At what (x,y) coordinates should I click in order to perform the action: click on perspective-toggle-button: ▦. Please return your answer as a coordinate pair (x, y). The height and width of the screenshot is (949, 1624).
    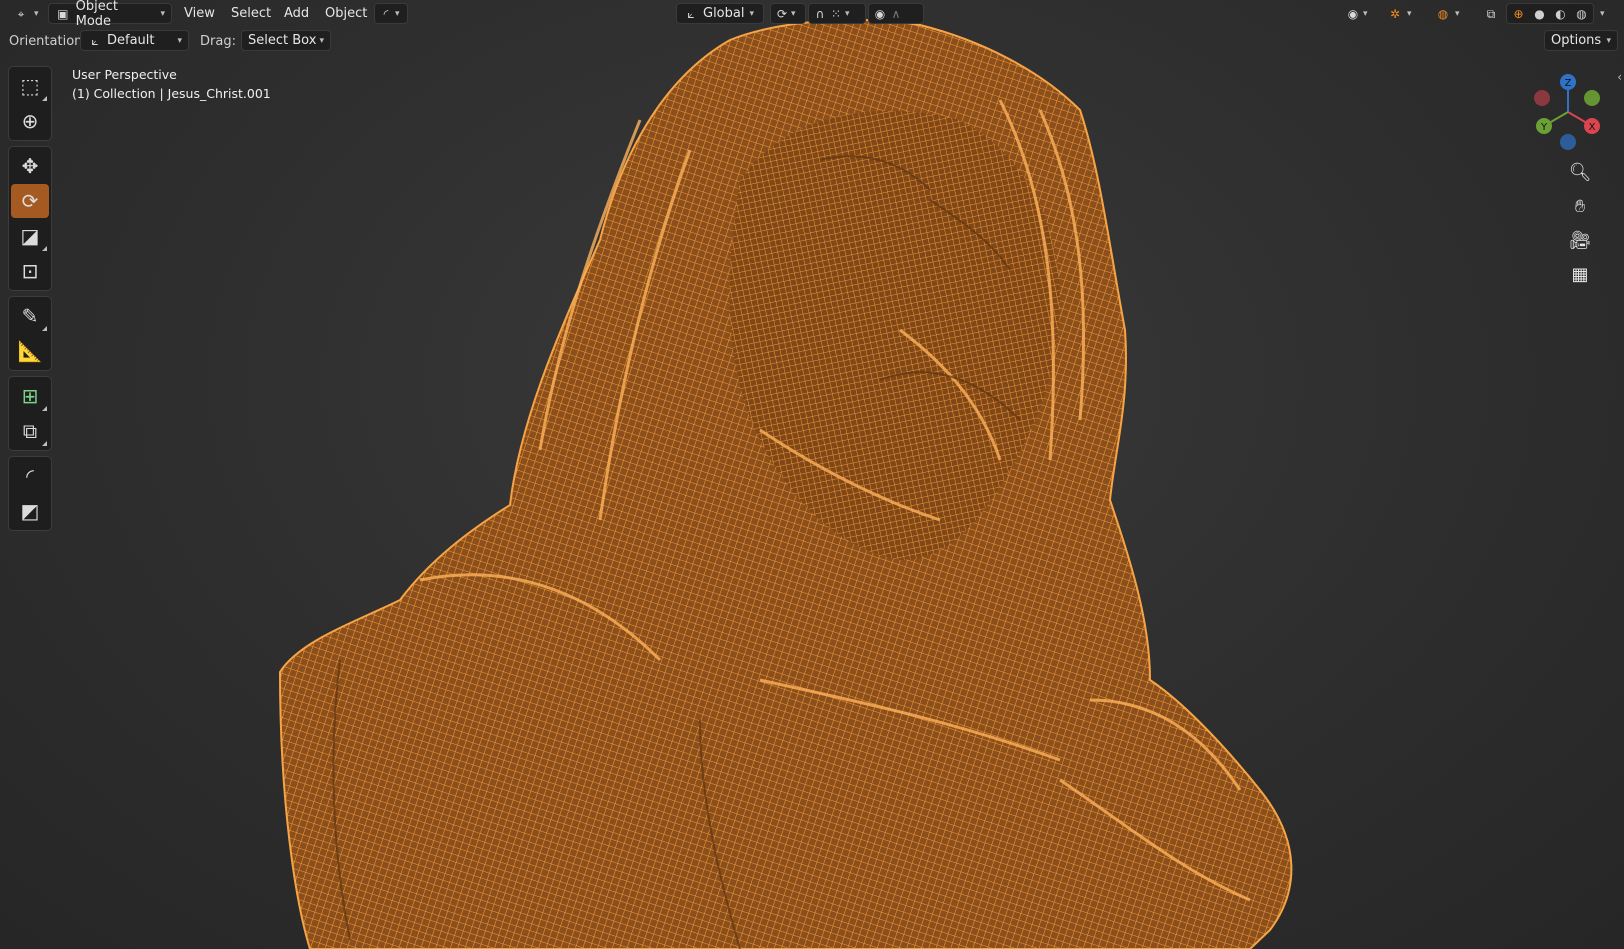
    Looking at the image, I should click on (1580, 274).